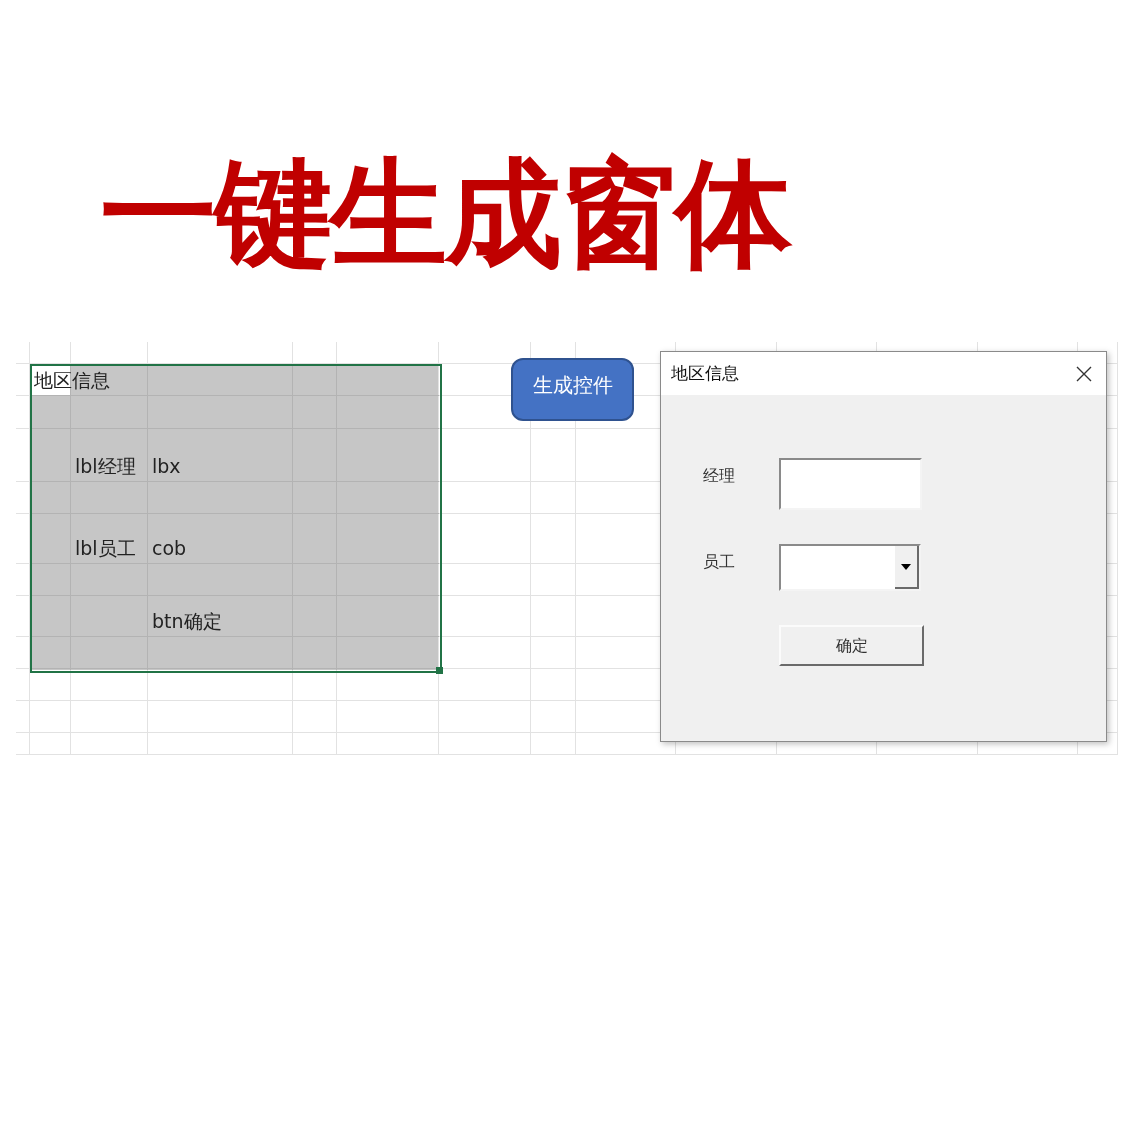  Describe the element at coordinates (705, 373) in the screenshot. I see `dialog-title: 地区信息` at that location.